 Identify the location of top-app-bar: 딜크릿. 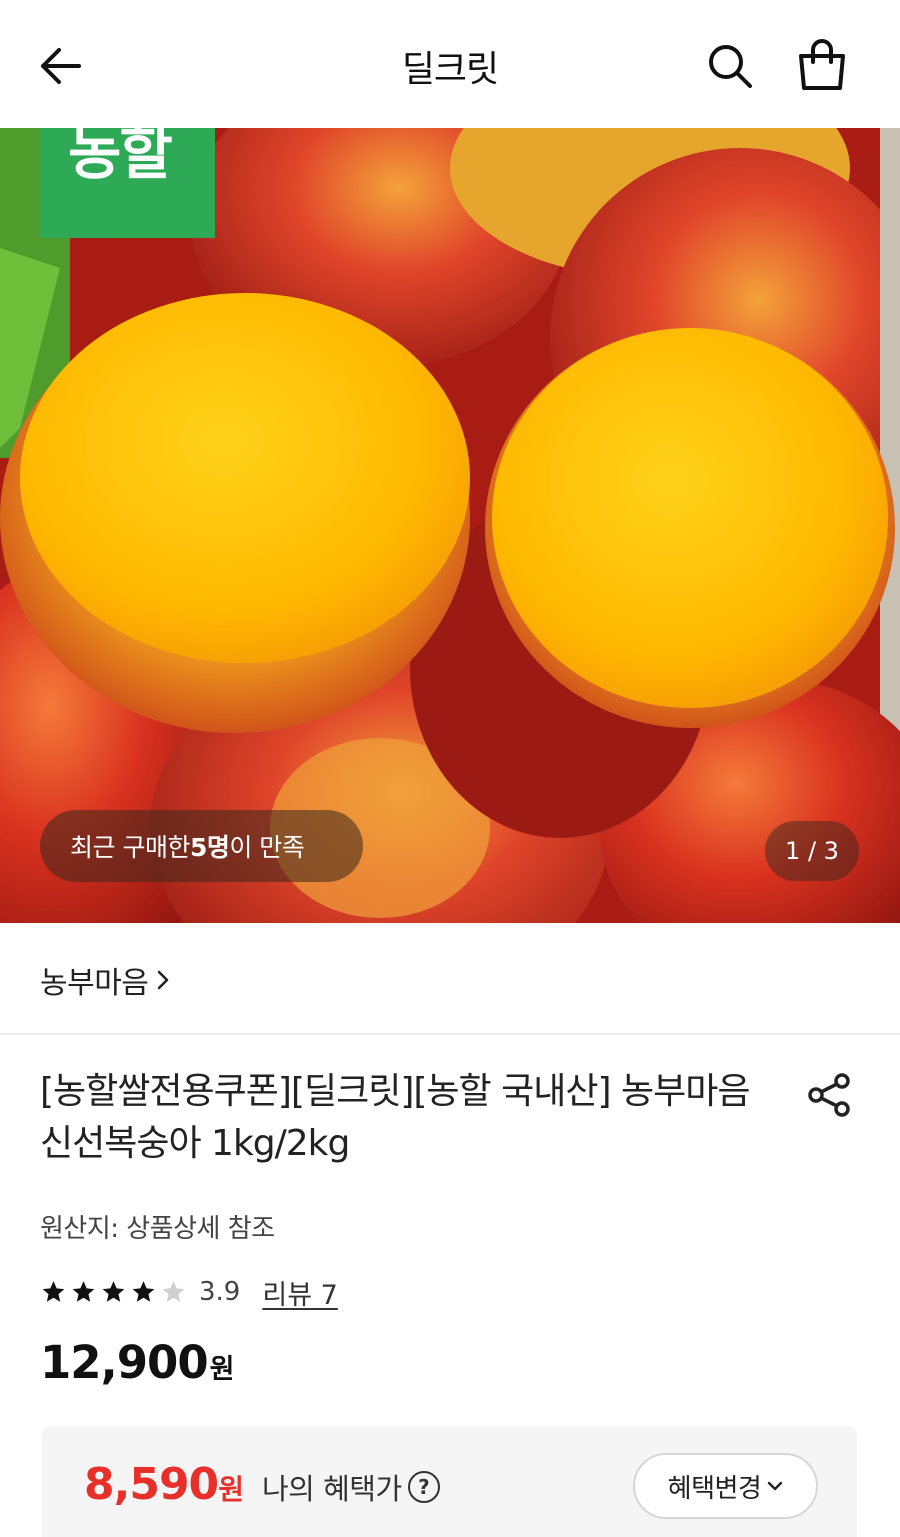
(450, 64).